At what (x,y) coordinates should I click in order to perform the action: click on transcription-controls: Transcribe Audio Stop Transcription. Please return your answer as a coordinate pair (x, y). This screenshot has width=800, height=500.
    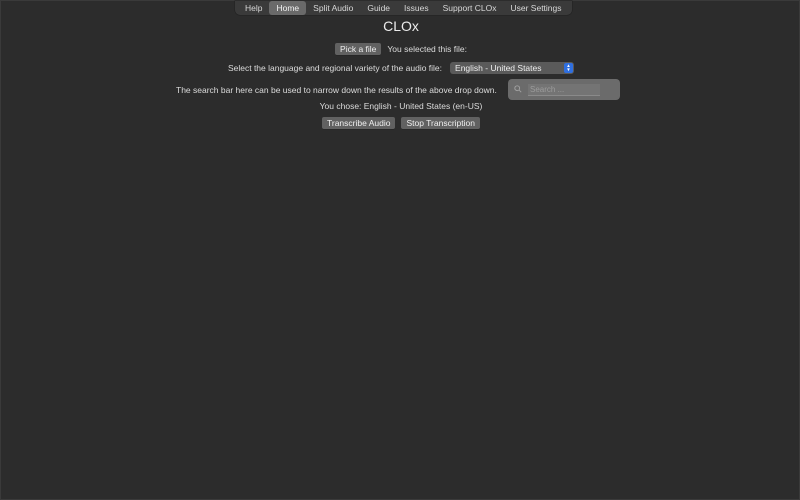
    Looking at the image, I should click on (400, 123).